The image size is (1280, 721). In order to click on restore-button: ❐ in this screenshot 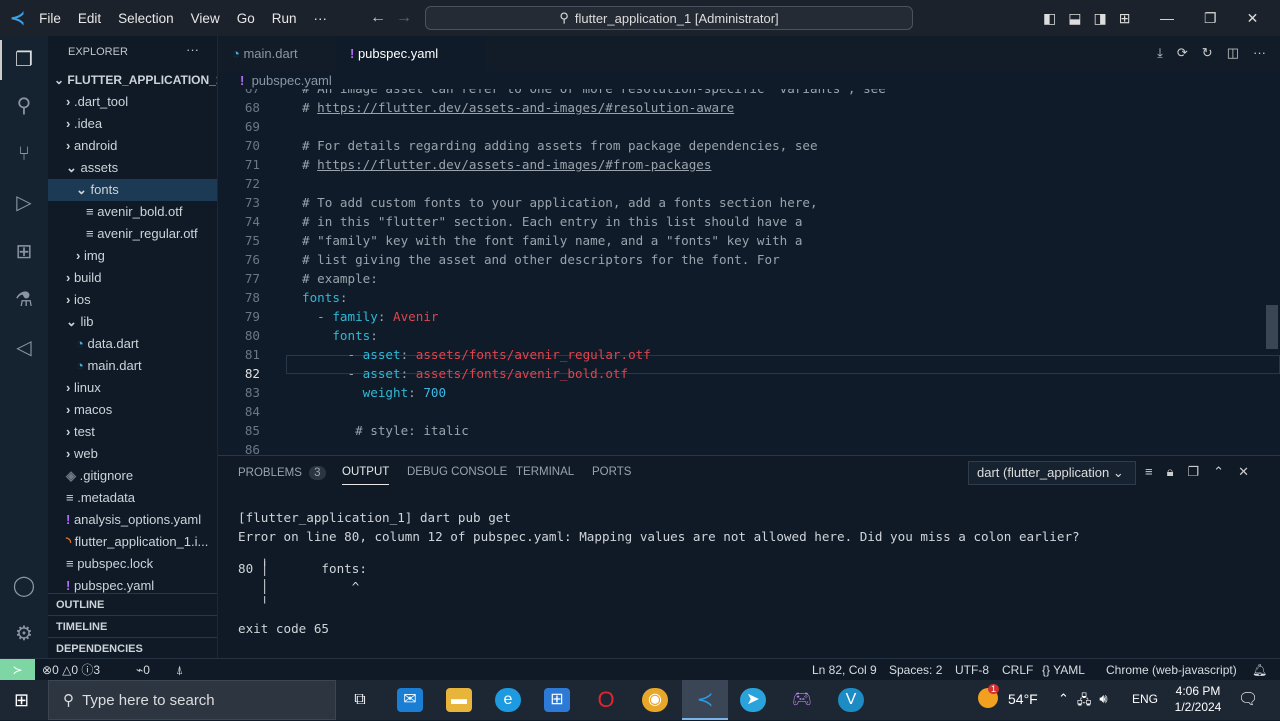, I will do `click(1210, 18)`.